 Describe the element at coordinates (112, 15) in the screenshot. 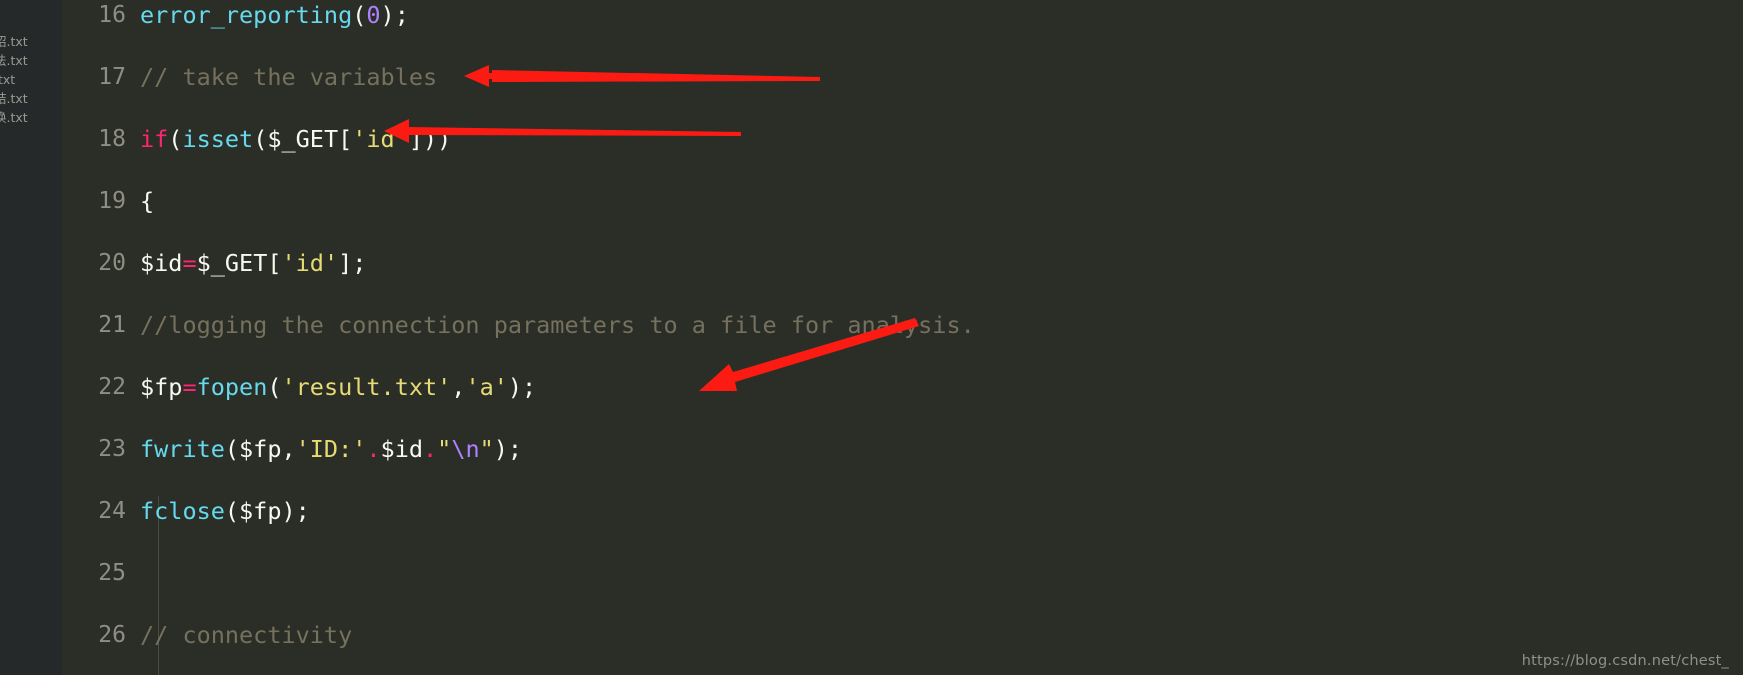

I see `line-number: 16` at that location.